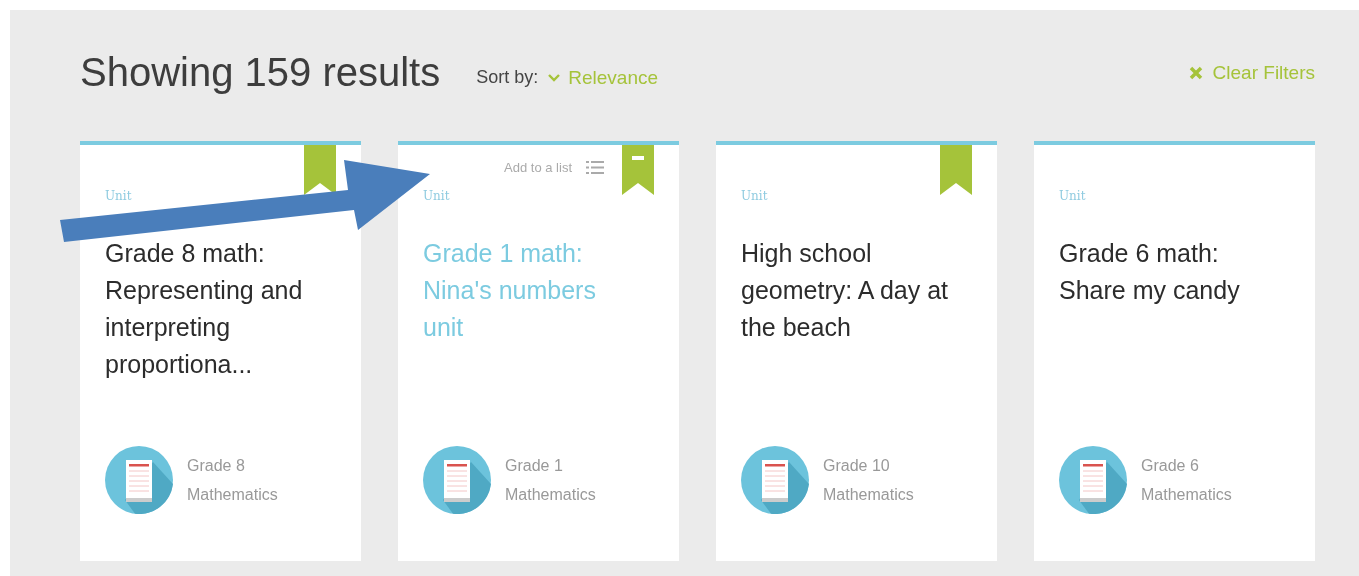  I want to click on list-icon, so click(595, 167).